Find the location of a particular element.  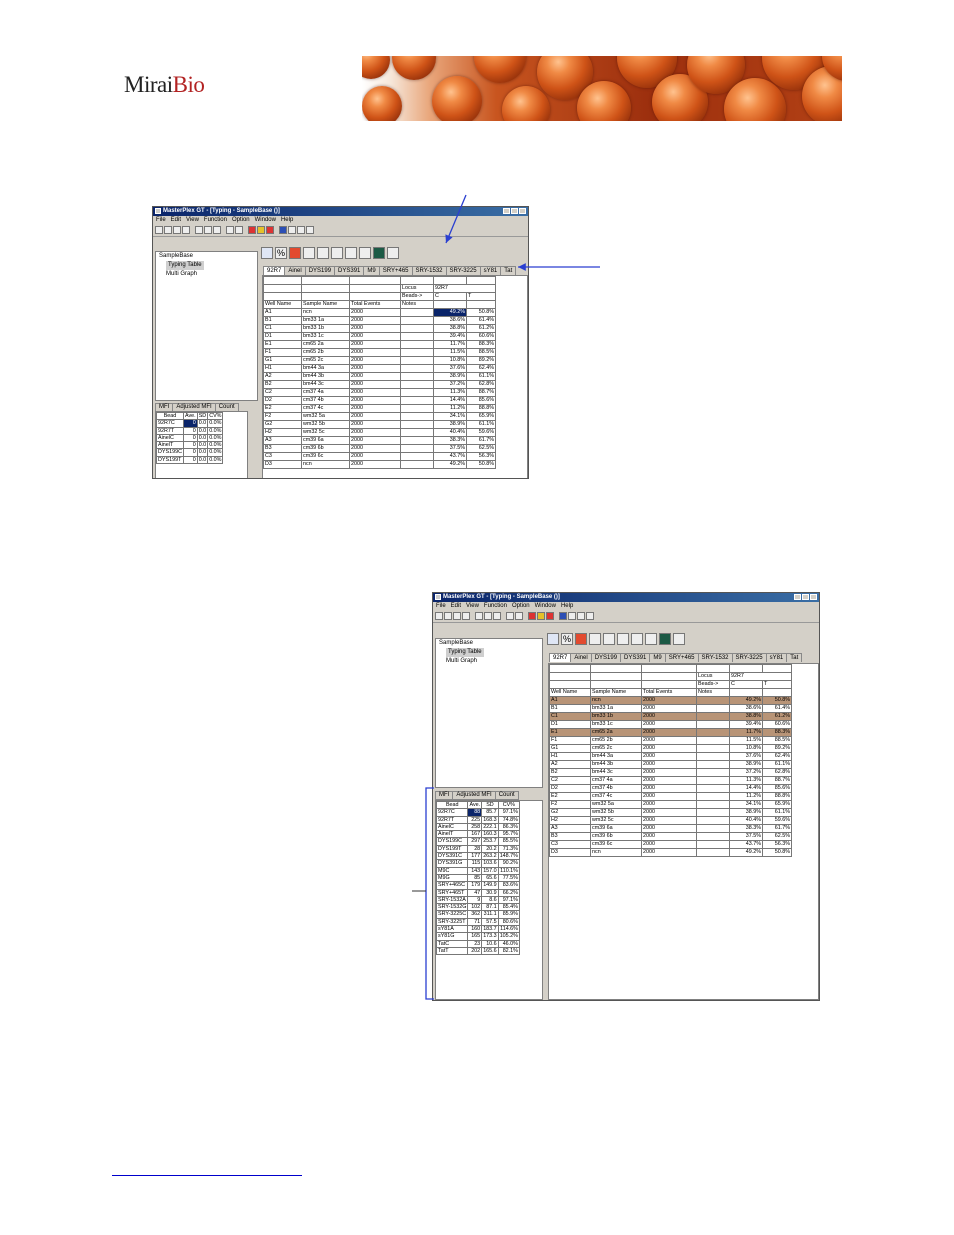

bead-panel-bracket is located at coordinates (429, 893).